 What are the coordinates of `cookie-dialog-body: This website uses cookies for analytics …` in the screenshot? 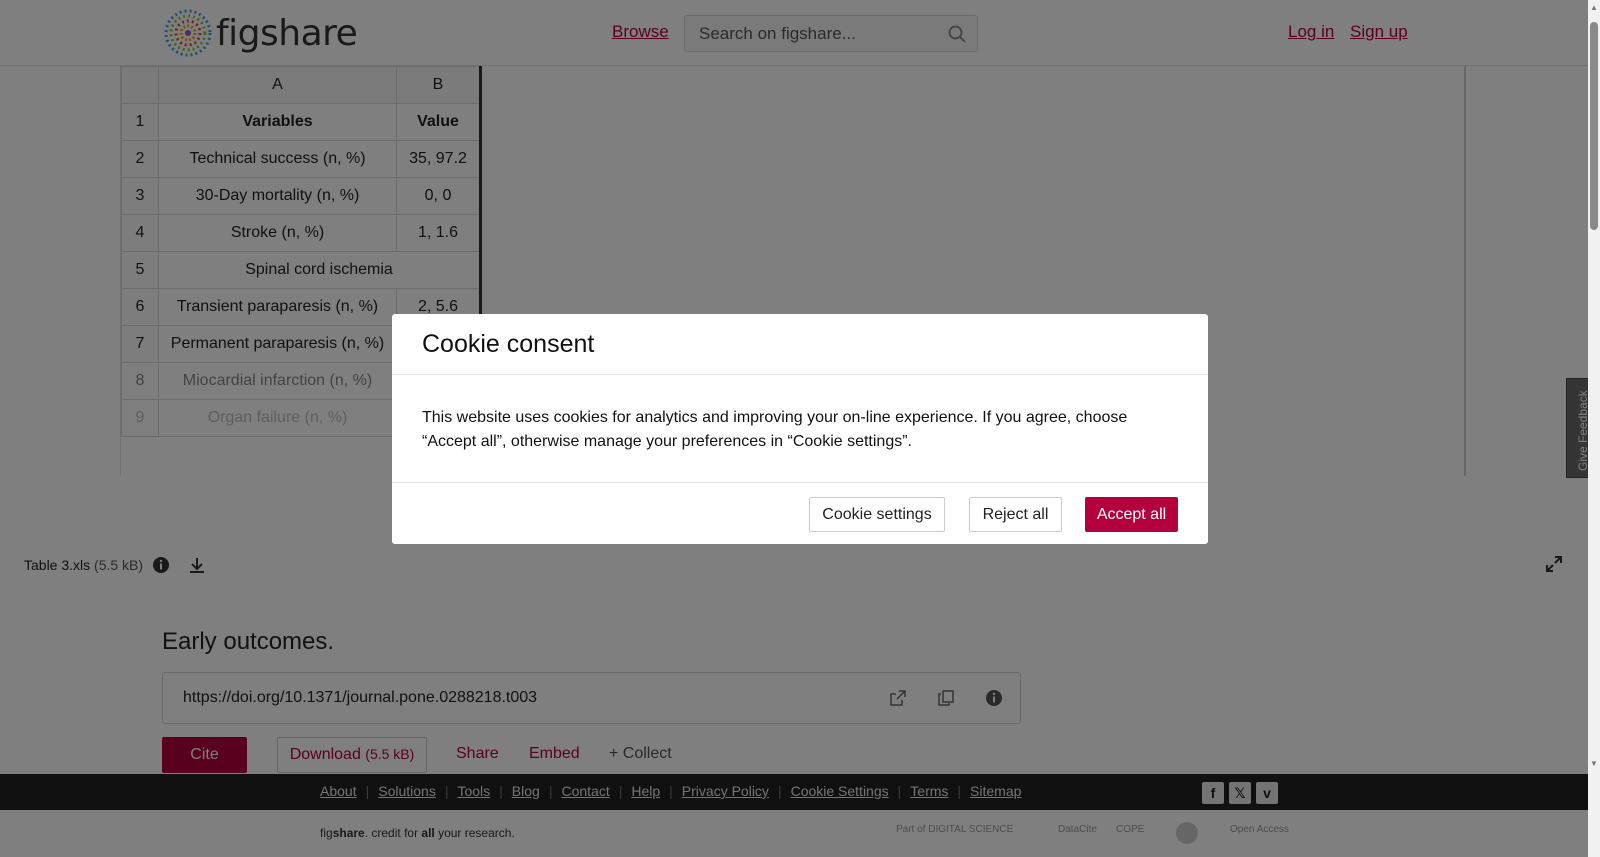 It's located at (775, 429).